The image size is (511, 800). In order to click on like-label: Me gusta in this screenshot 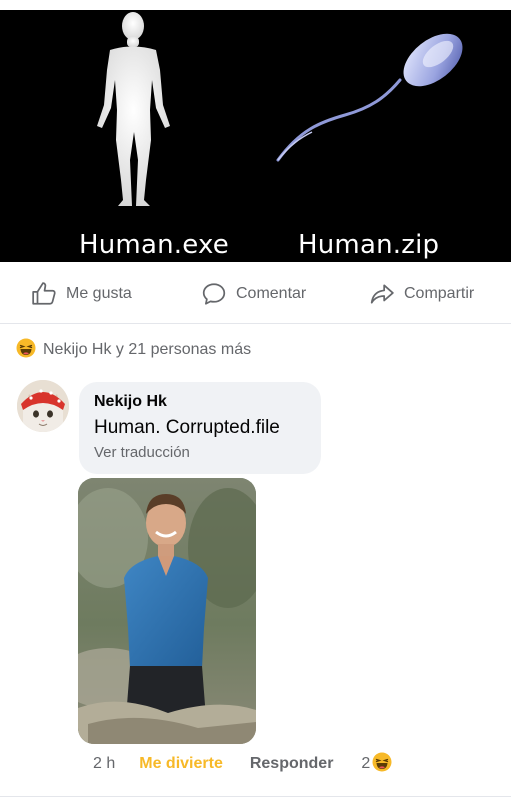, I will do `click(99, 293)`.